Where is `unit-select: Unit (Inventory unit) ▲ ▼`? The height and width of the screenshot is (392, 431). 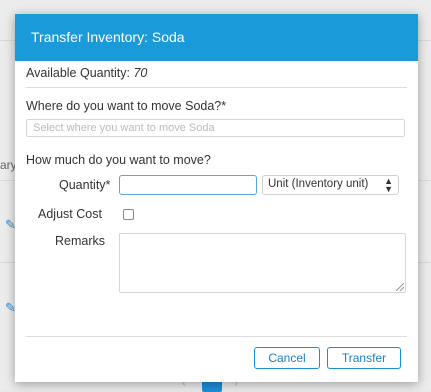
unit-select: Unit (Inventory unit) ▲ ▼ is located at coordinates (330, 185).